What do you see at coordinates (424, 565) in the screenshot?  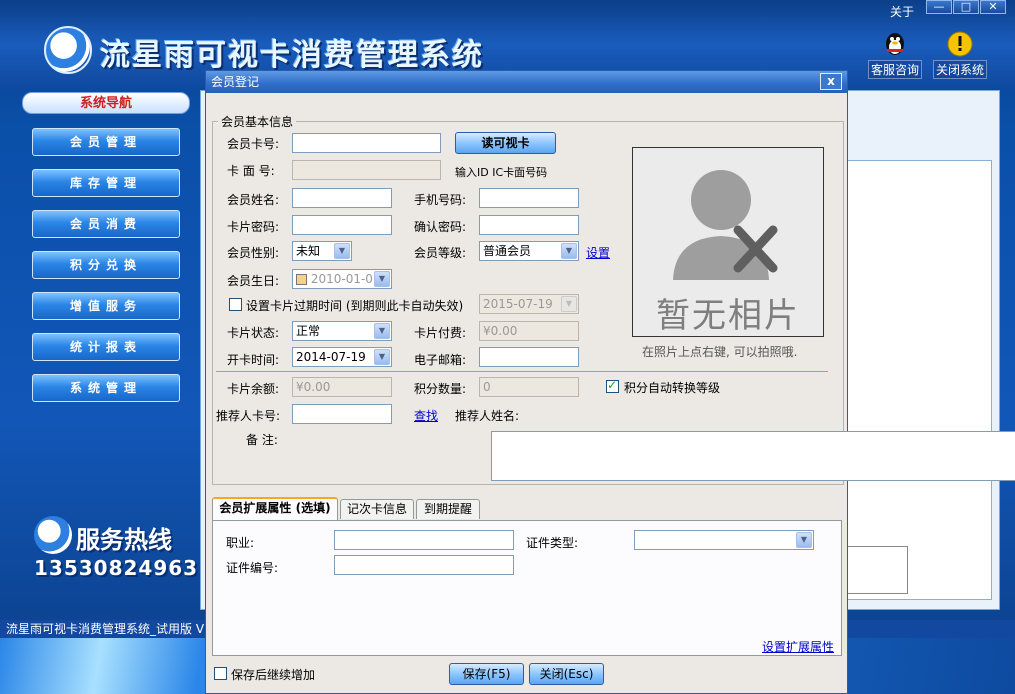 I see `id-no-input` at bounding box center [424, 565].